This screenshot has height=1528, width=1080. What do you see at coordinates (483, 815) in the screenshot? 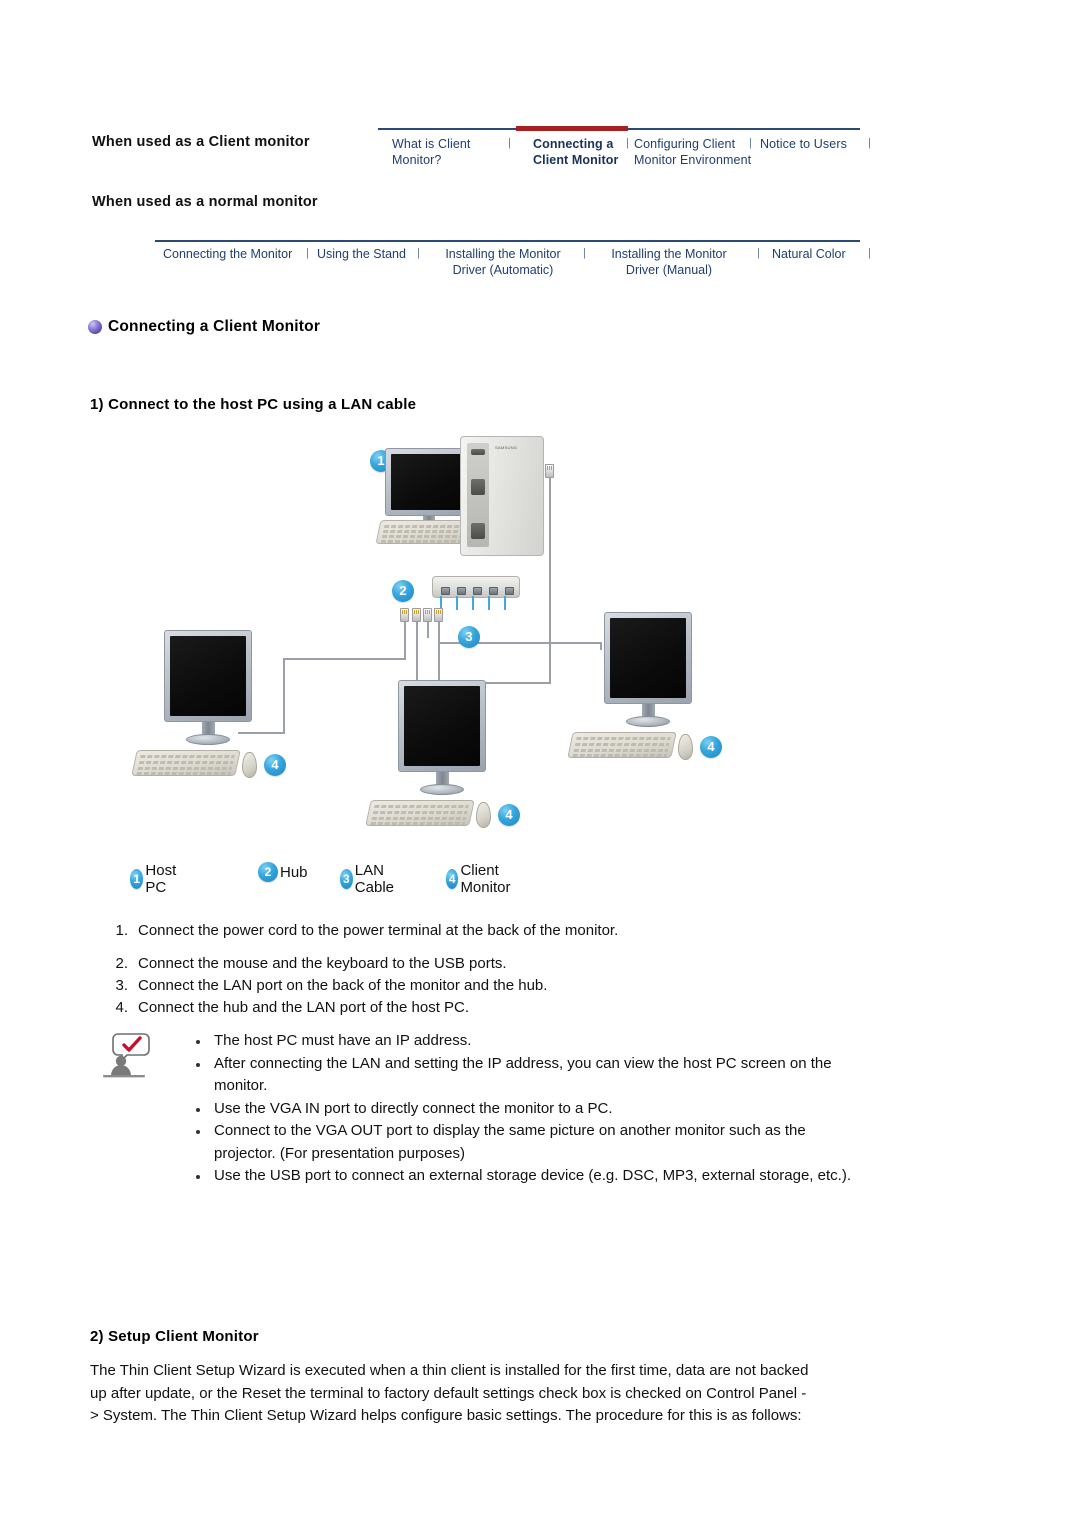
I see `client-monitor-center-mouse` at bounding box center [483, 815].